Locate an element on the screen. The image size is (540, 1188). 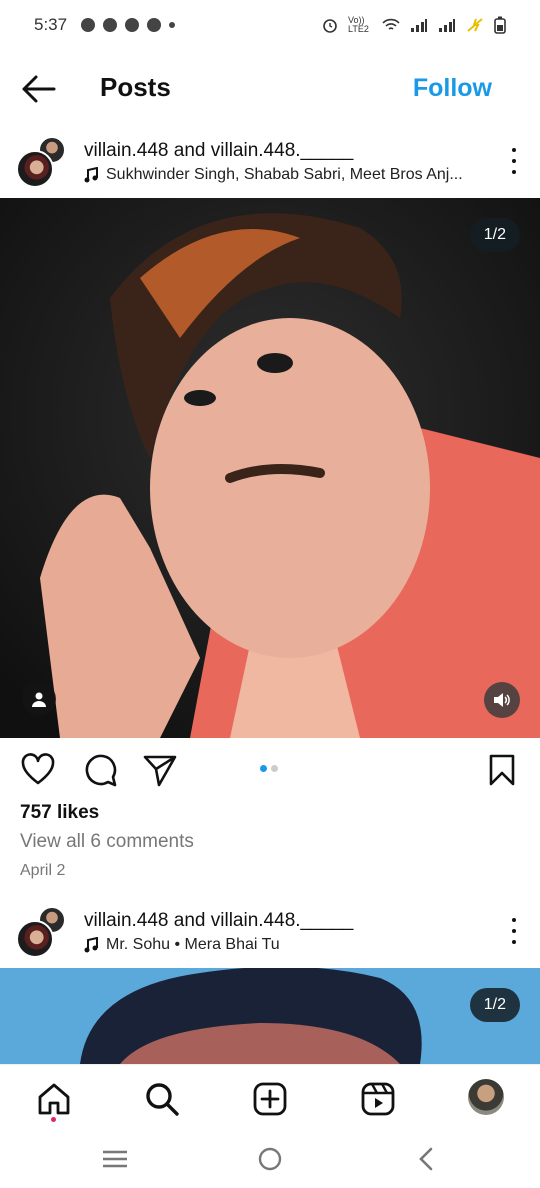
notification-icons is located at coordinates (128, 25).